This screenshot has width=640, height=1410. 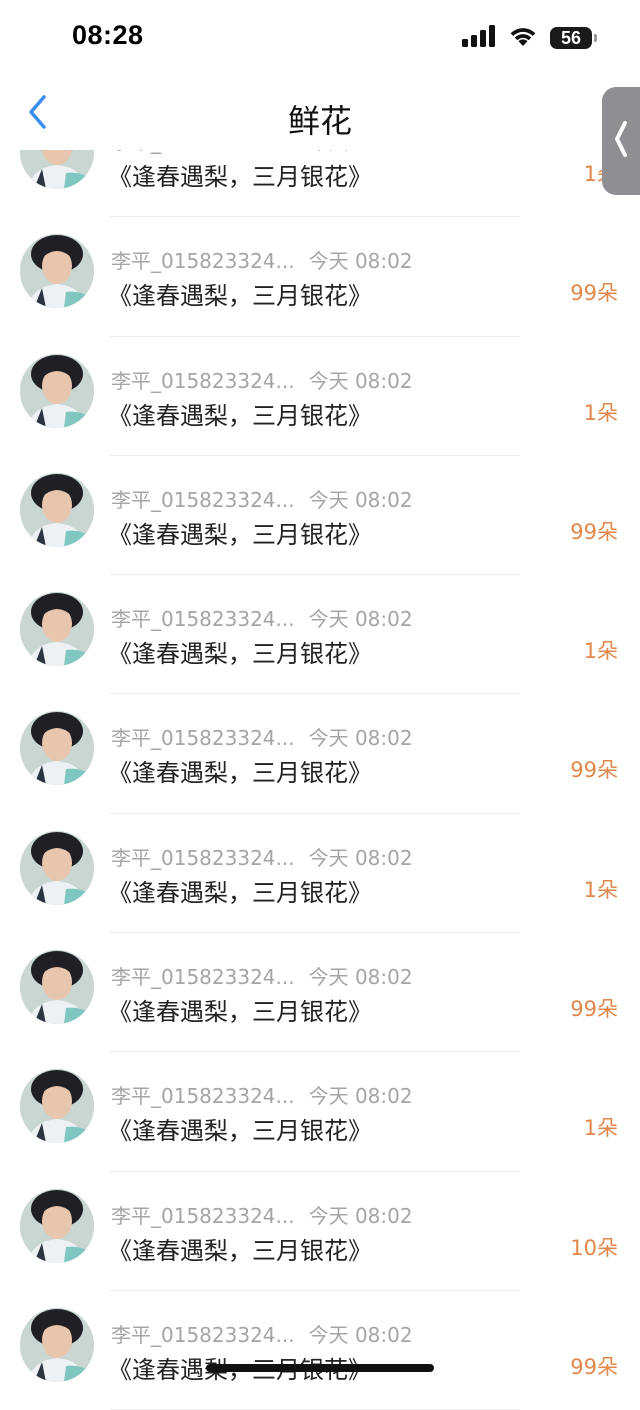 I want to click on status-icons: 56, so click(x=529, y=38).